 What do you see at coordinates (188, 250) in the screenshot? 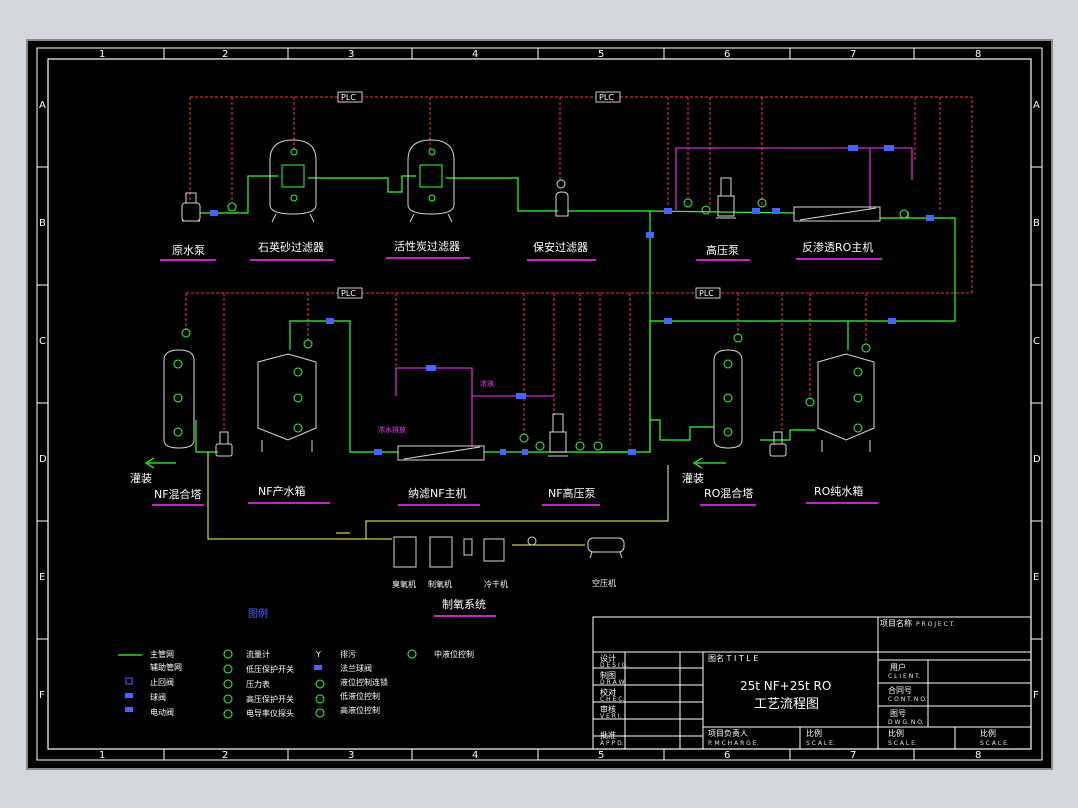
I see `raw-pump-label: 原水泵` at bounding box center [188, 250].